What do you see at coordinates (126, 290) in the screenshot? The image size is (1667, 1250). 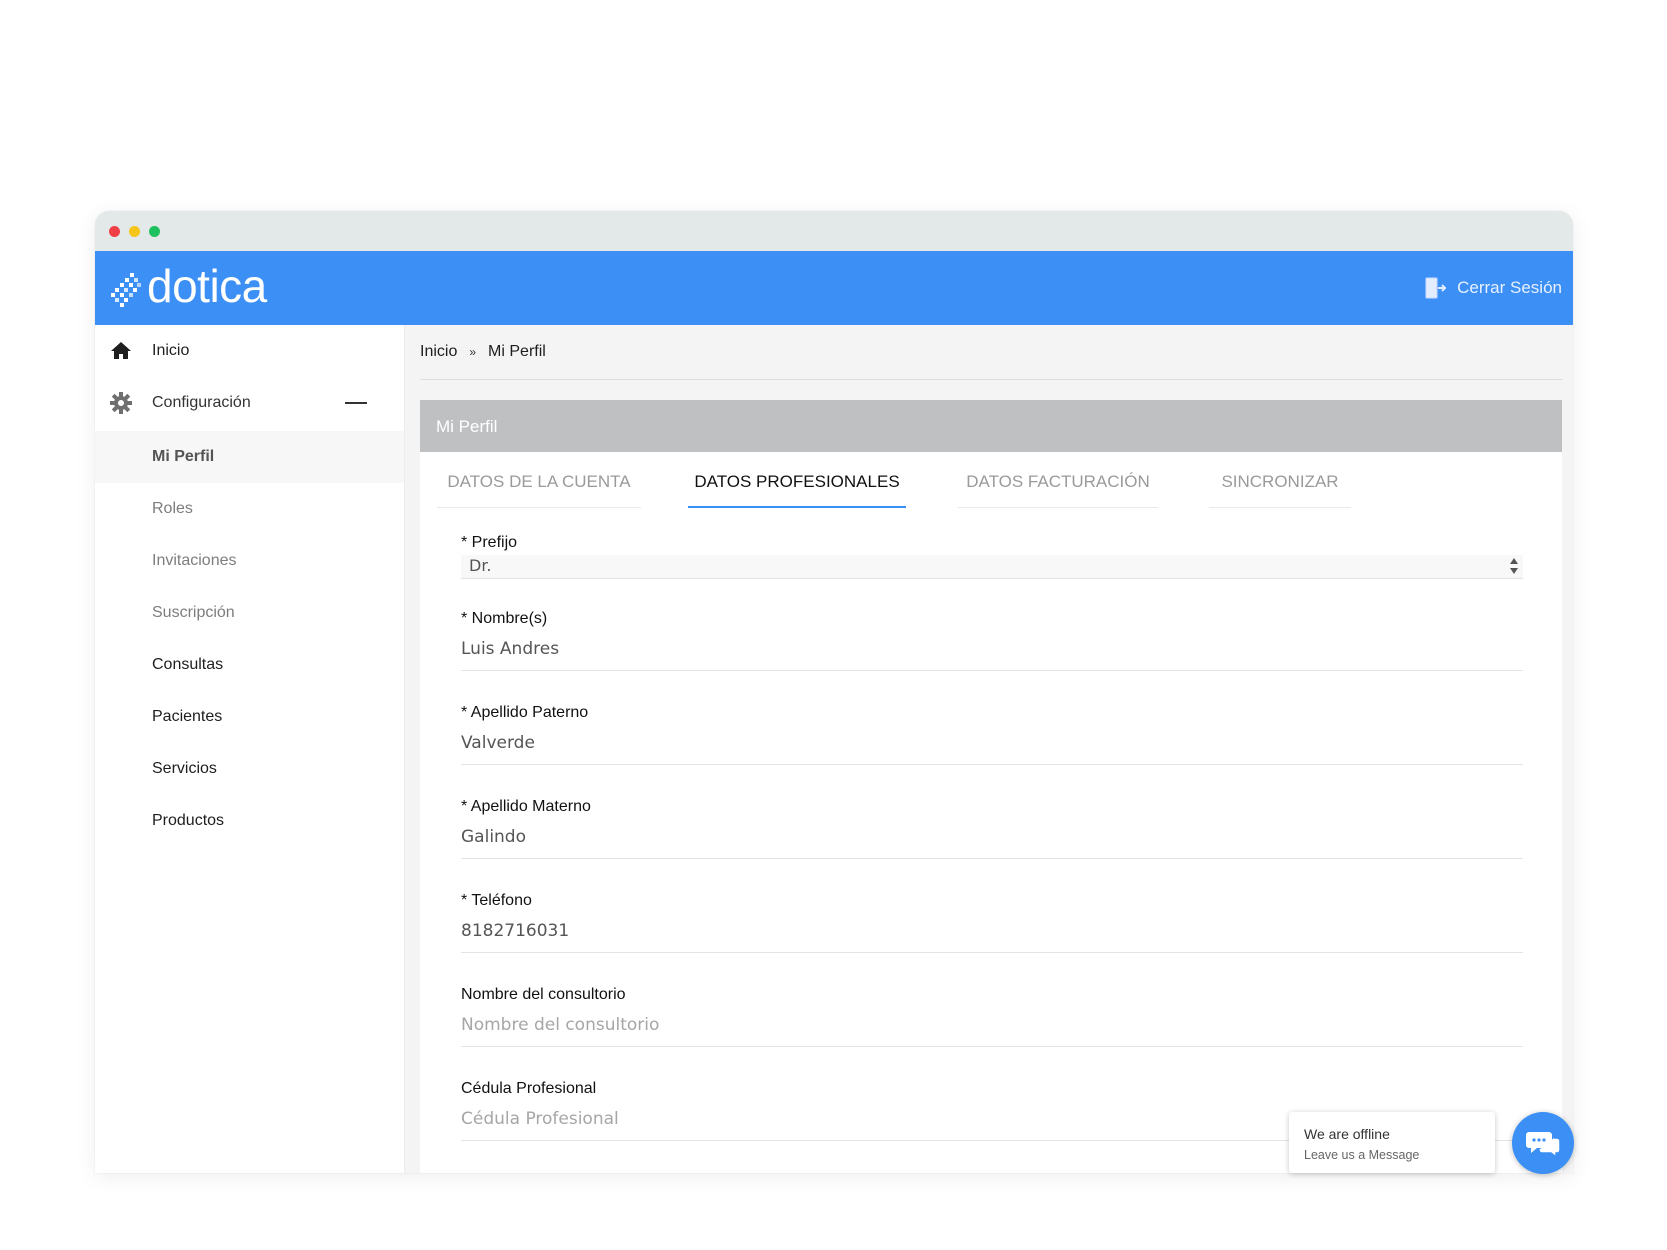 I see `dotica-logo-icon` at bounding box center [126, 290].